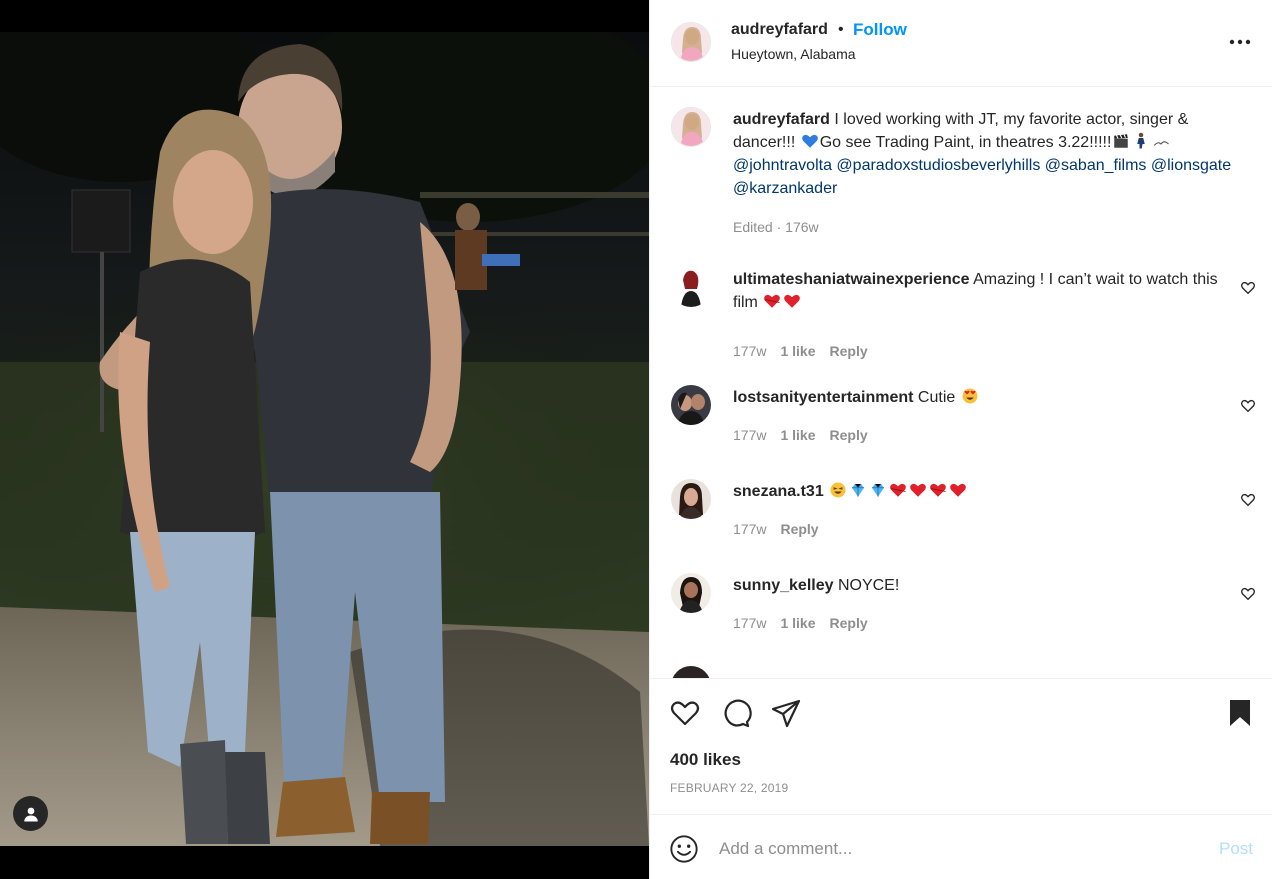 The height and width of the screenshot is (879, 1272). I want to click on comment-meta: 177w Reply, so click(776, 529).